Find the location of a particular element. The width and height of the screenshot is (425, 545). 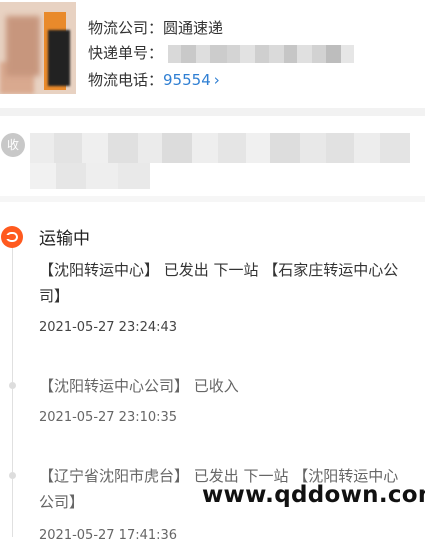

tracking-number-row: 快递单号： is located at coordinates (125, 53).